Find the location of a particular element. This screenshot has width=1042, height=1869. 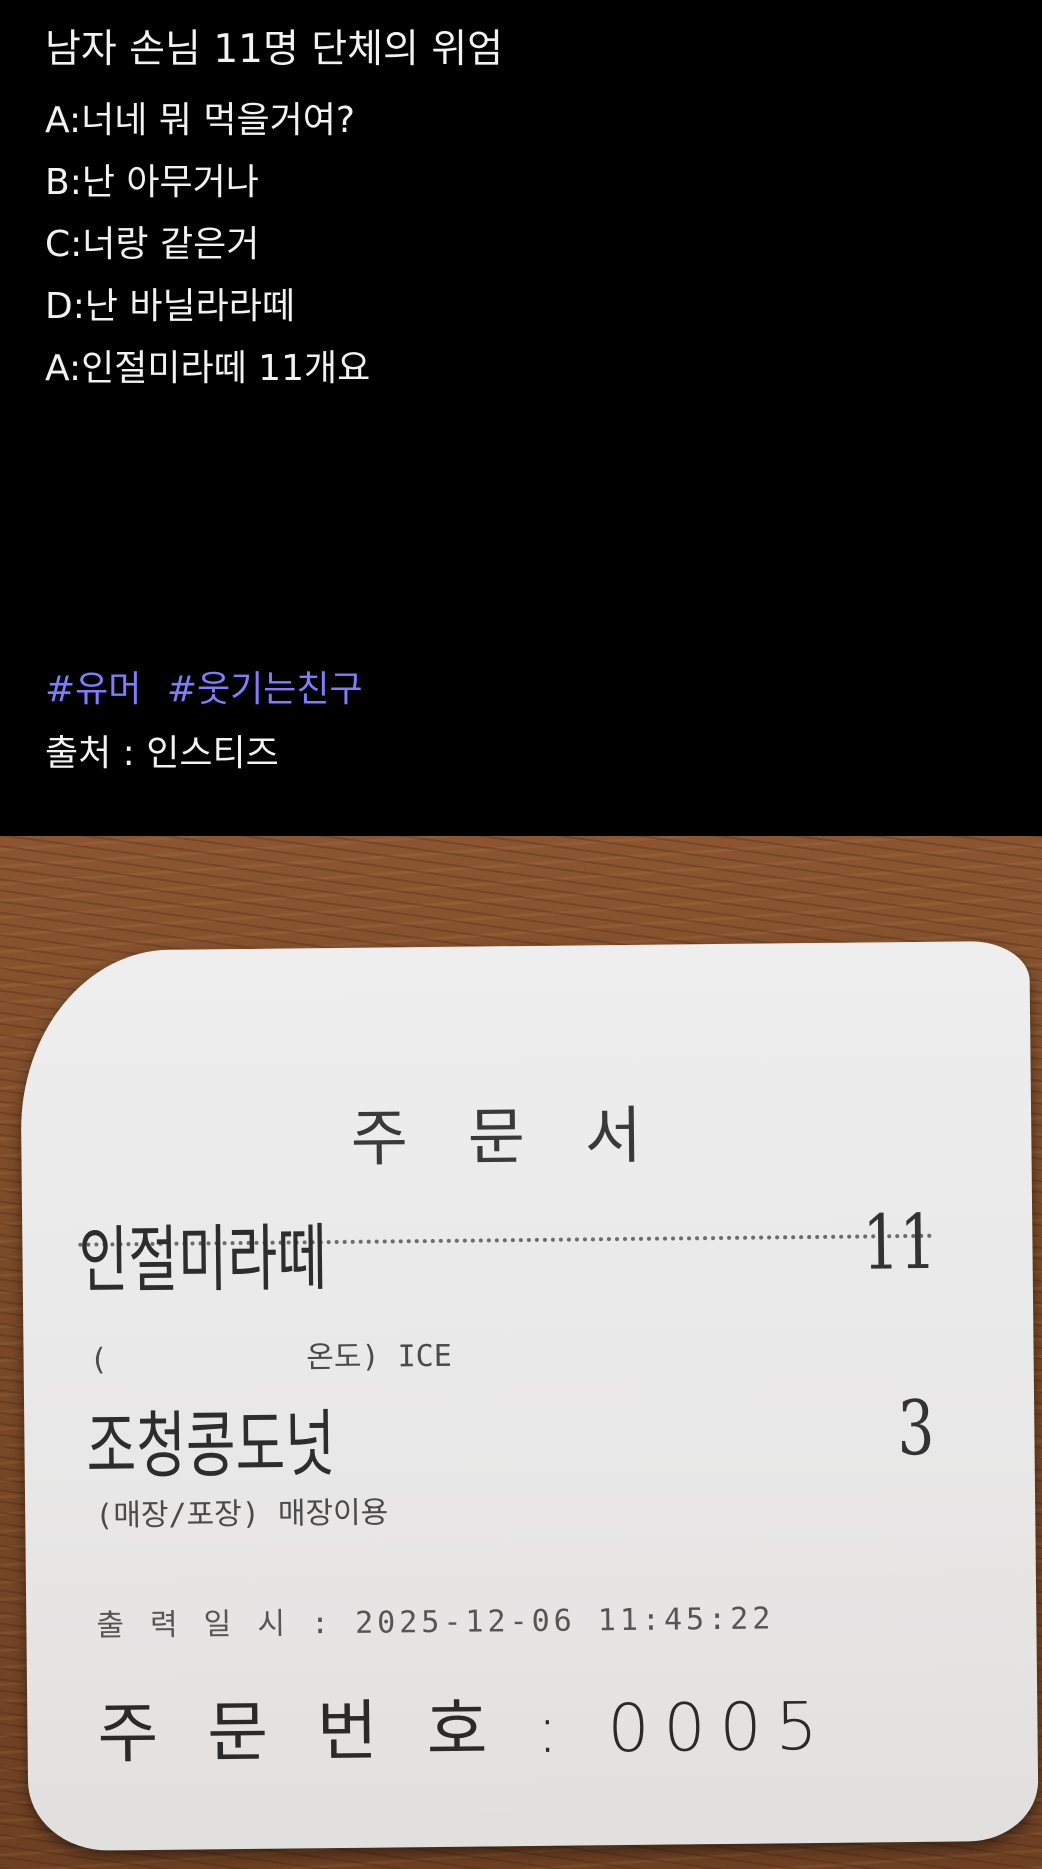

receipt-item-option: (매장/포장) 매장이용 is located at coordinates (242, 1514).